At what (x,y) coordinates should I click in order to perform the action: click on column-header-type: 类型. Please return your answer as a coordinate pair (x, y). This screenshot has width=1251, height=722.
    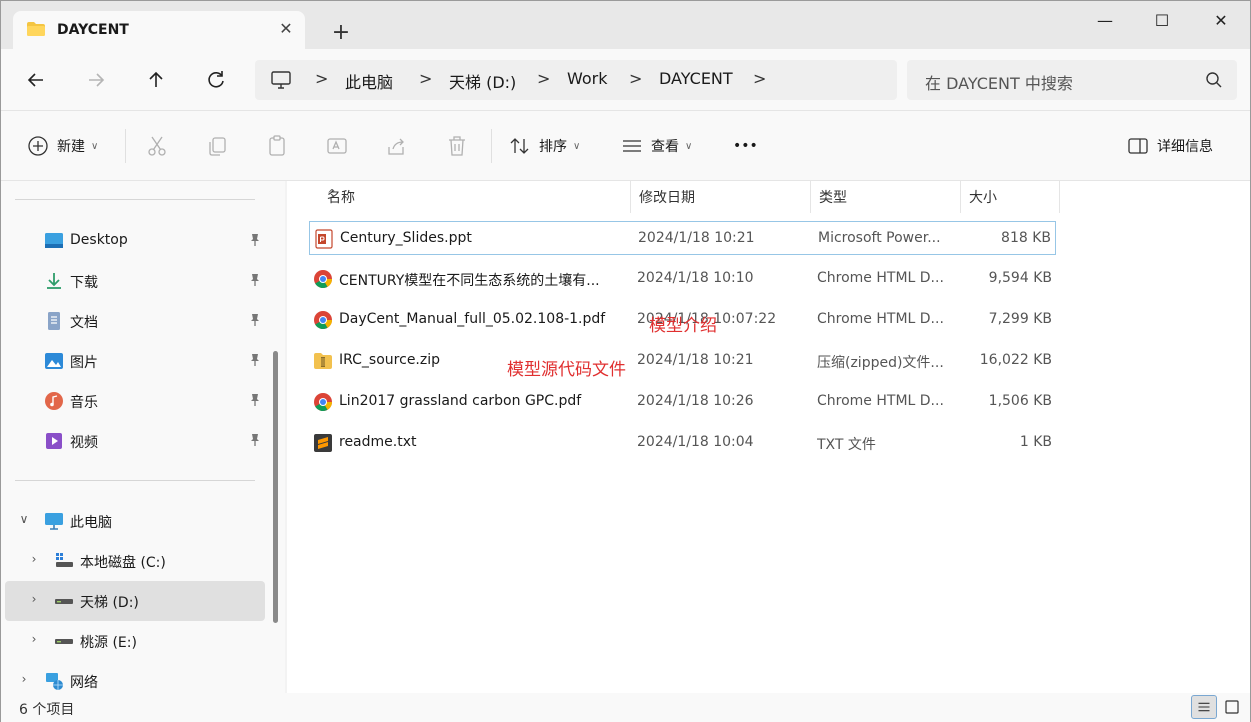
    Looking at the image, I should click on (886, 197).